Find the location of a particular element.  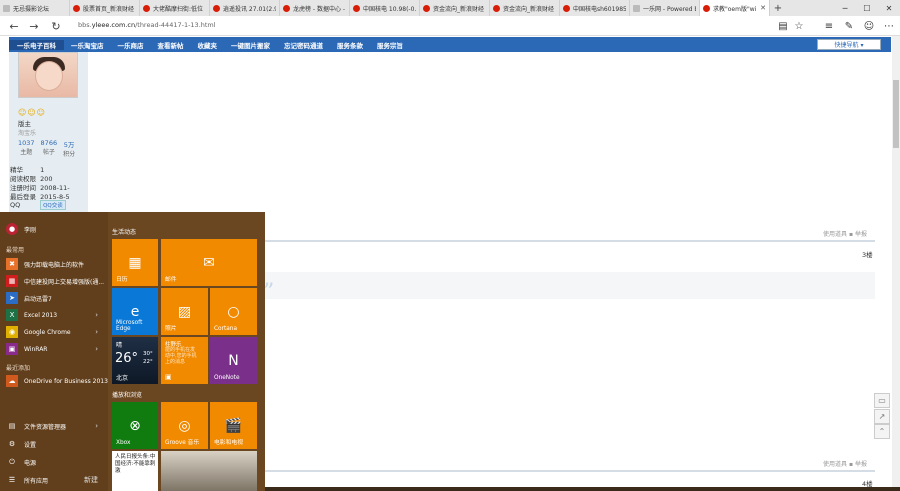

start-bottom-item: ⚙ 设置 is located at coordinates (56, 444).